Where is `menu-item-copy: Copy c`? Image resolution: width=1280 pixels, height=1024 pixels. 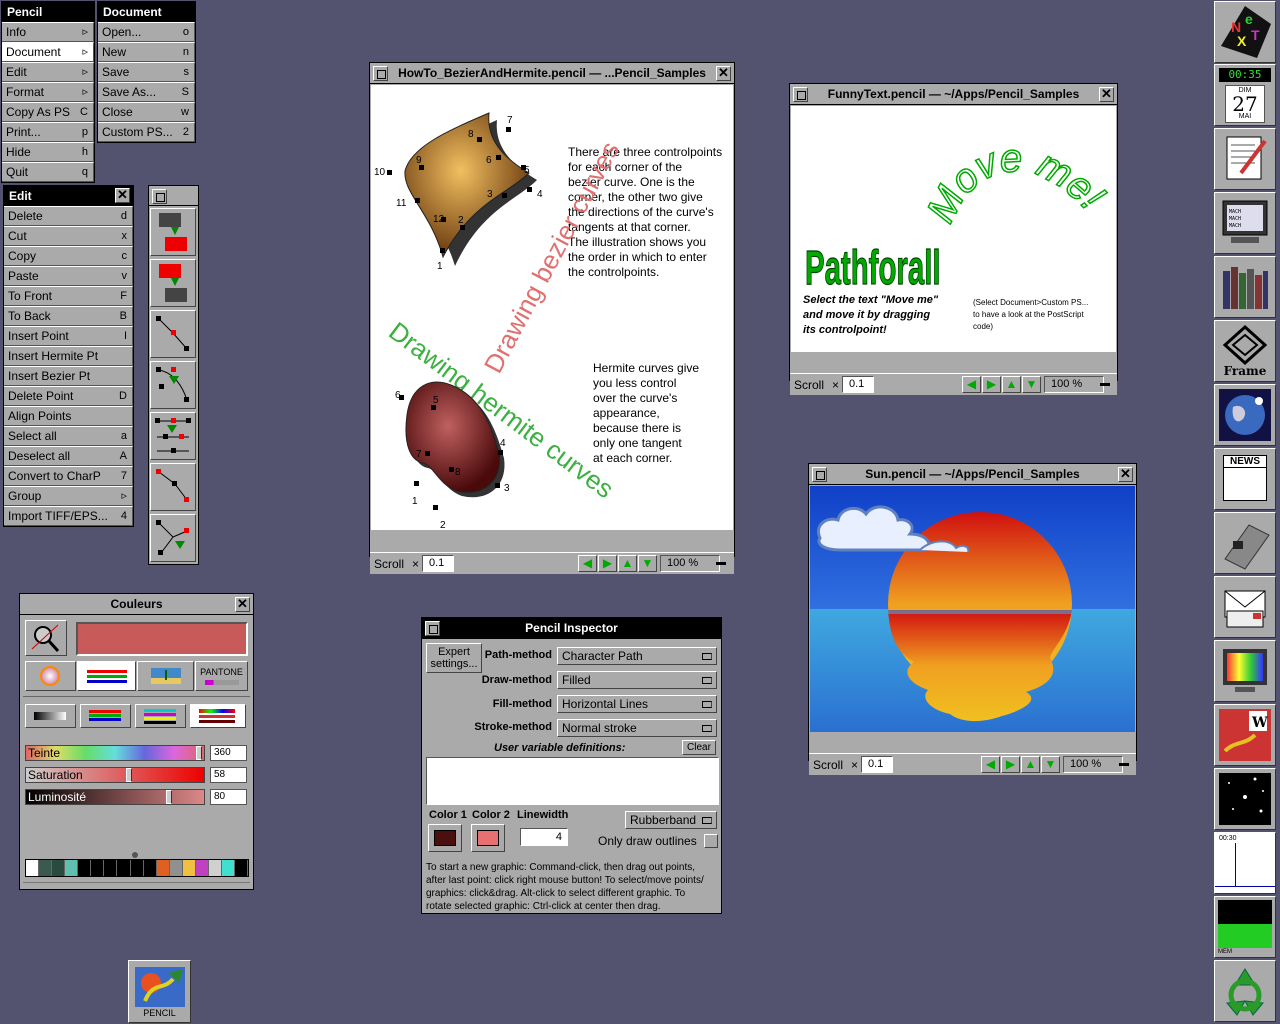
menu-item-copy: Copy c is located at coordinates (68, 256).